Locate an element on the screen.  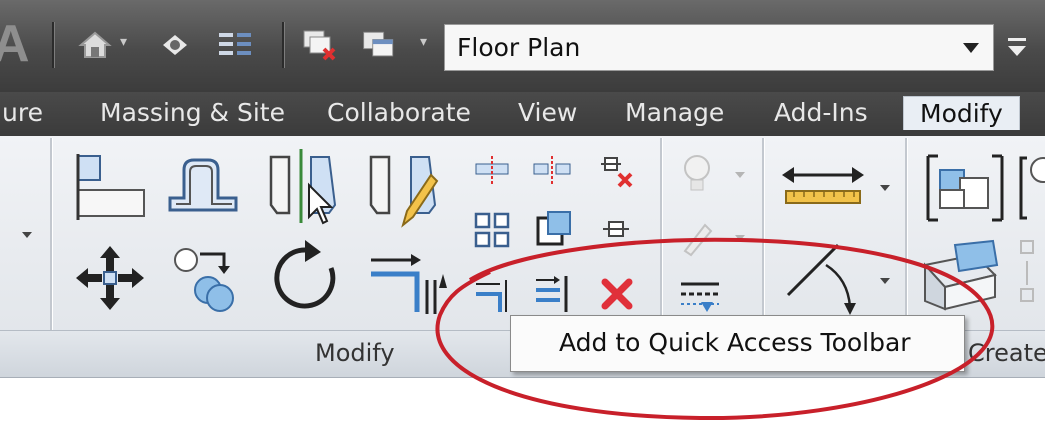
move-icon is located at coordinates (110, 278).